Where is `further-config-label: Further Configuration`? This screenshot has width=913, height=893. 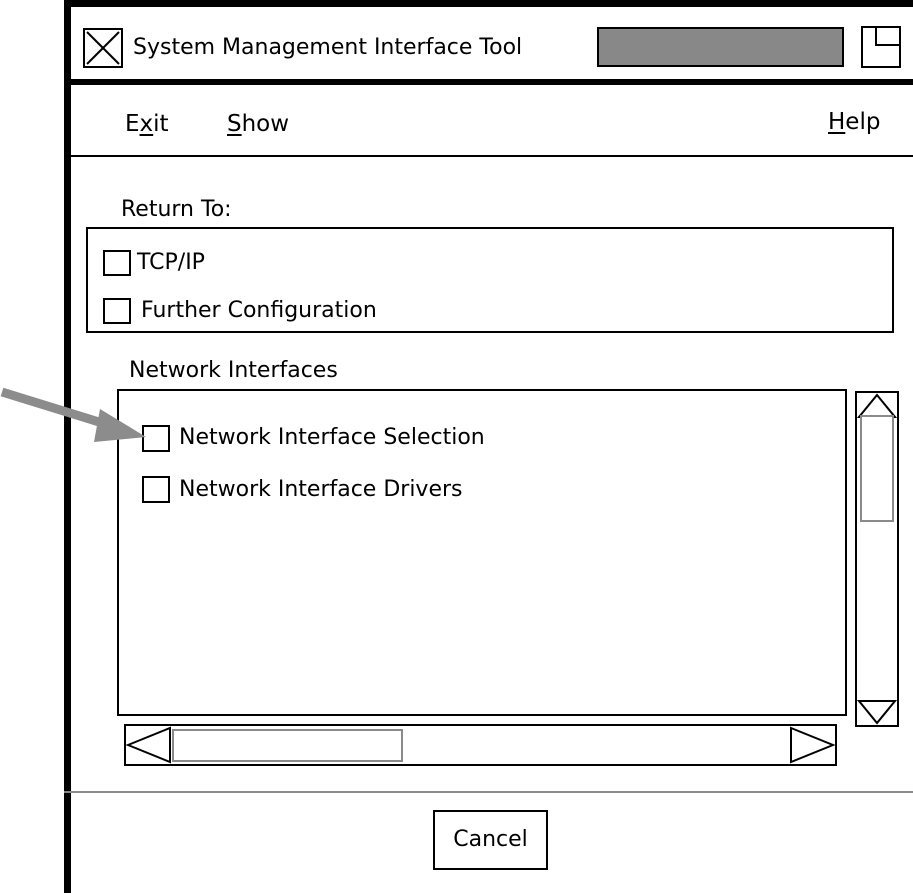
further-config-label: Further Configuration is located at coordinates (259, 310).